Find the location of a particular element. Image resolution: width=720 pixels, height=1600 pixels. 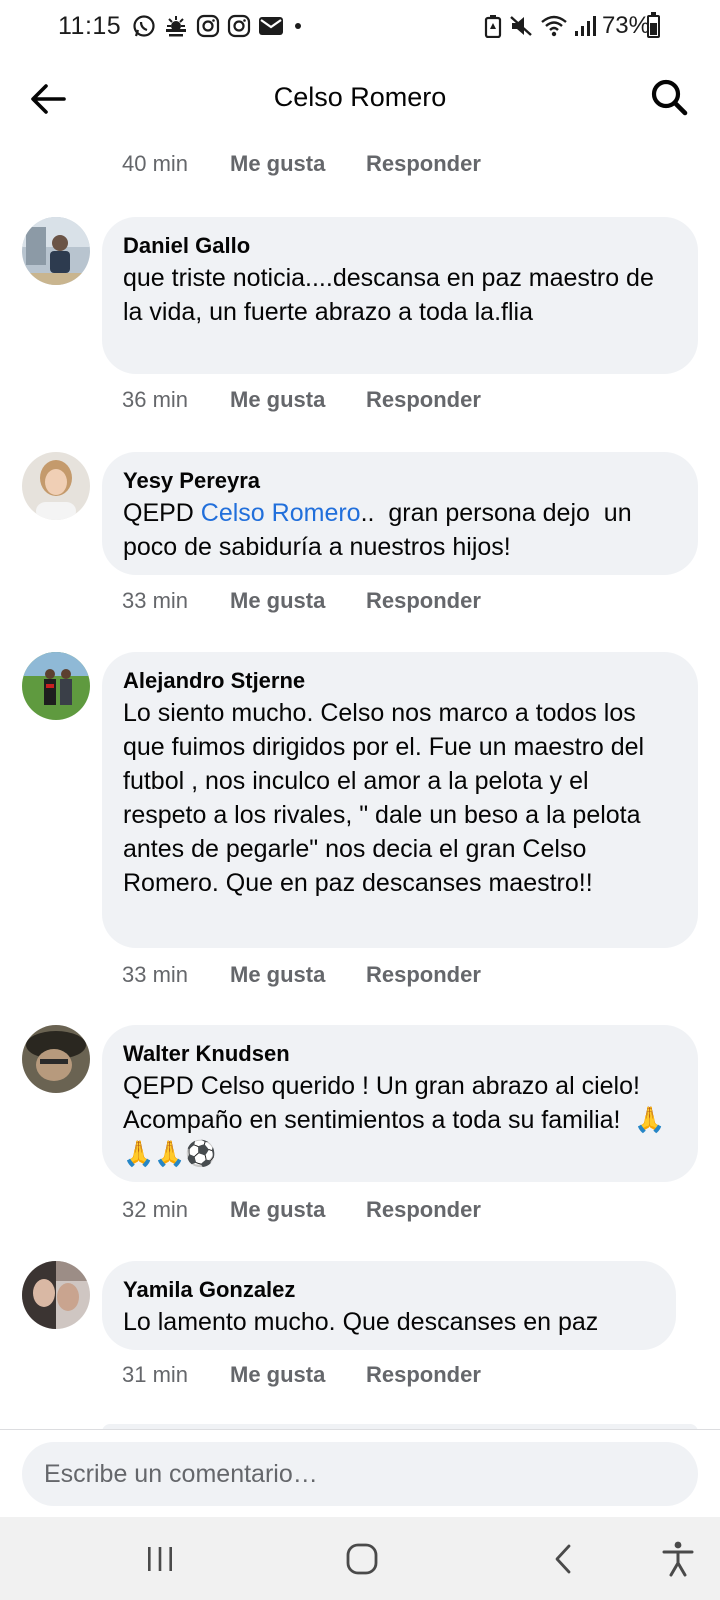

system-indicators: 73% is located at coordinates (567, 26).